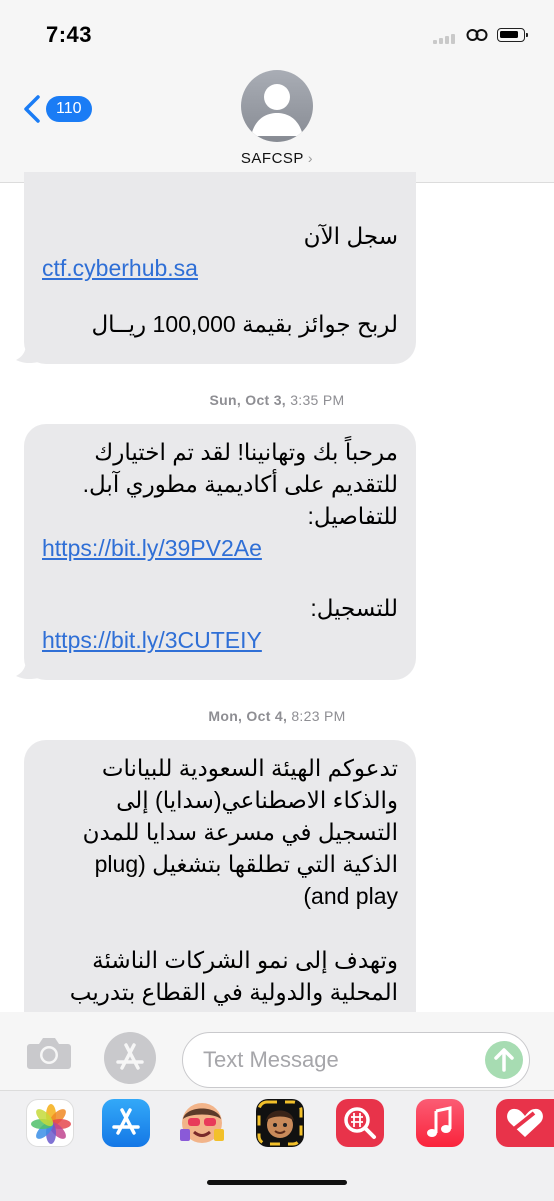 Image resolution: width=554 pixels, height=1201 pixels. What do you see at coordinates (233, 992) in the screenshot?
I see `message-text: المحلية والدولية في القطاع بتدريب` at bounding box center [233, 992].